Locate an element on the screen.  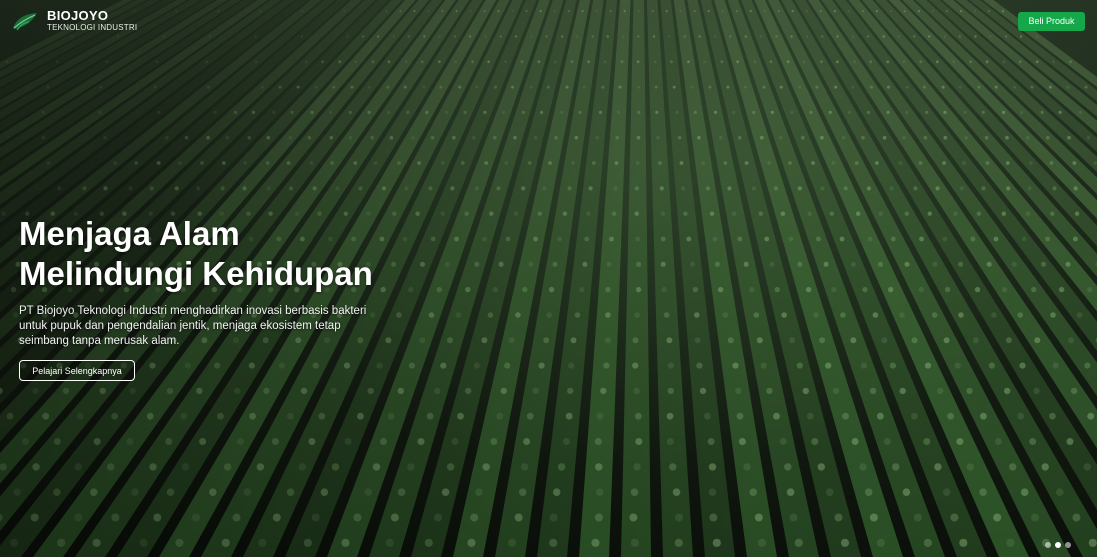
brand-subtitle: TEKNOLOGI INDUSTRI is located at coordinates (92, 27).